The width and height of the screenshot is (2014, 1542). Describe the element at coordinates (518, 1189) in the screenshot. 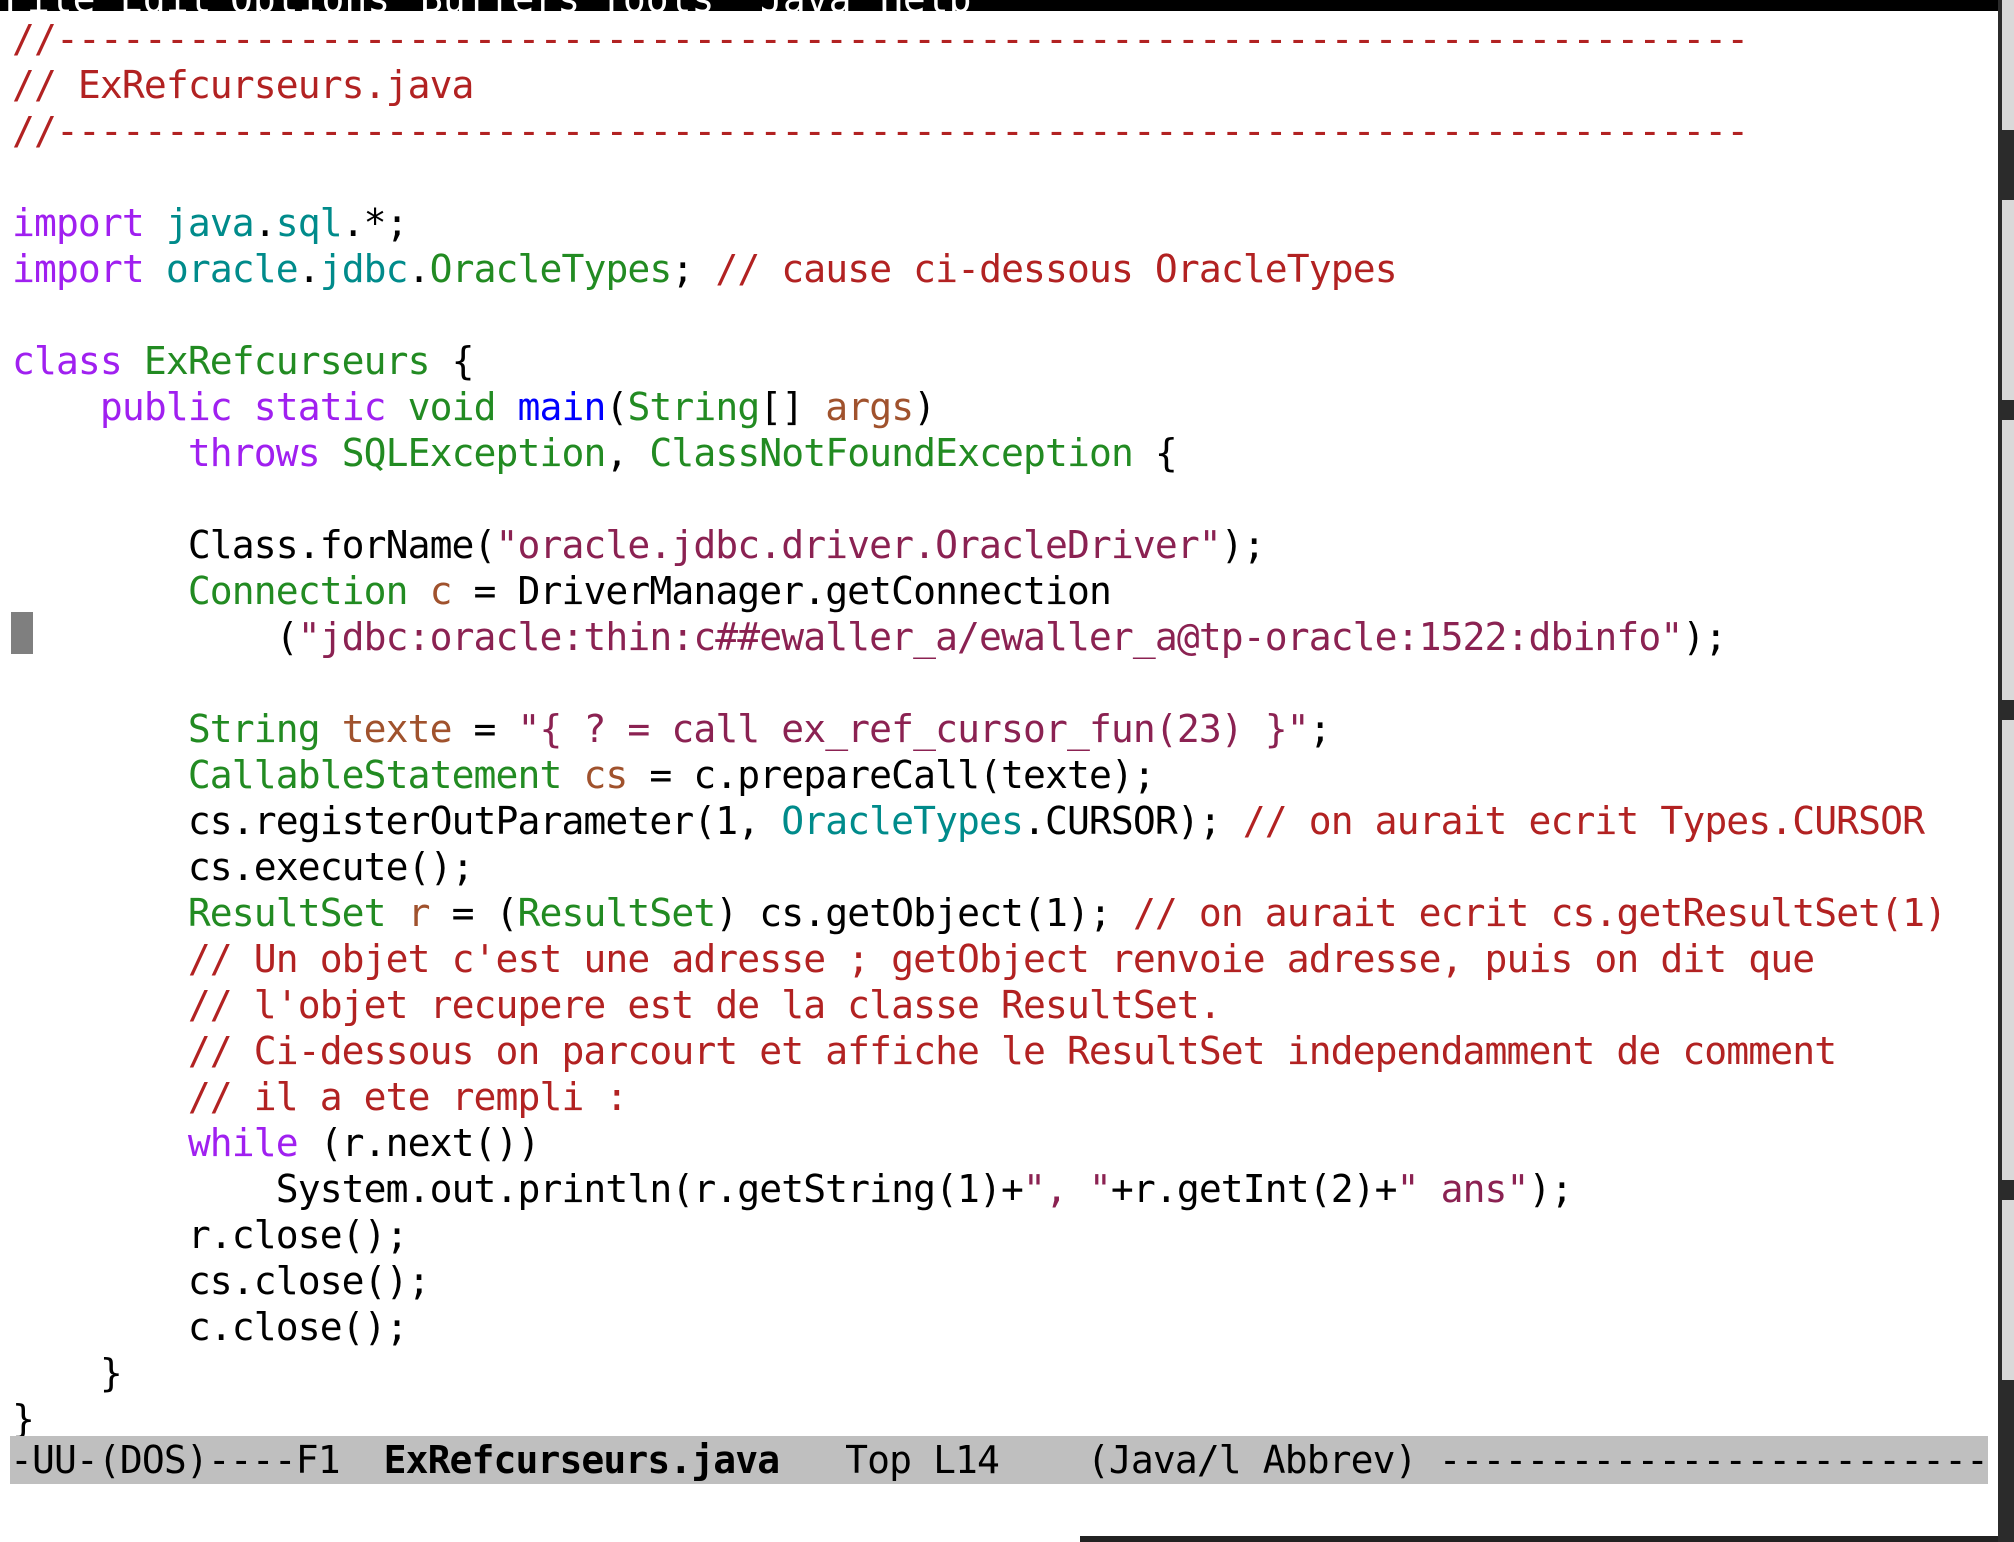

I see `code-token: System.out.println(r.getString(1)+` at that location.